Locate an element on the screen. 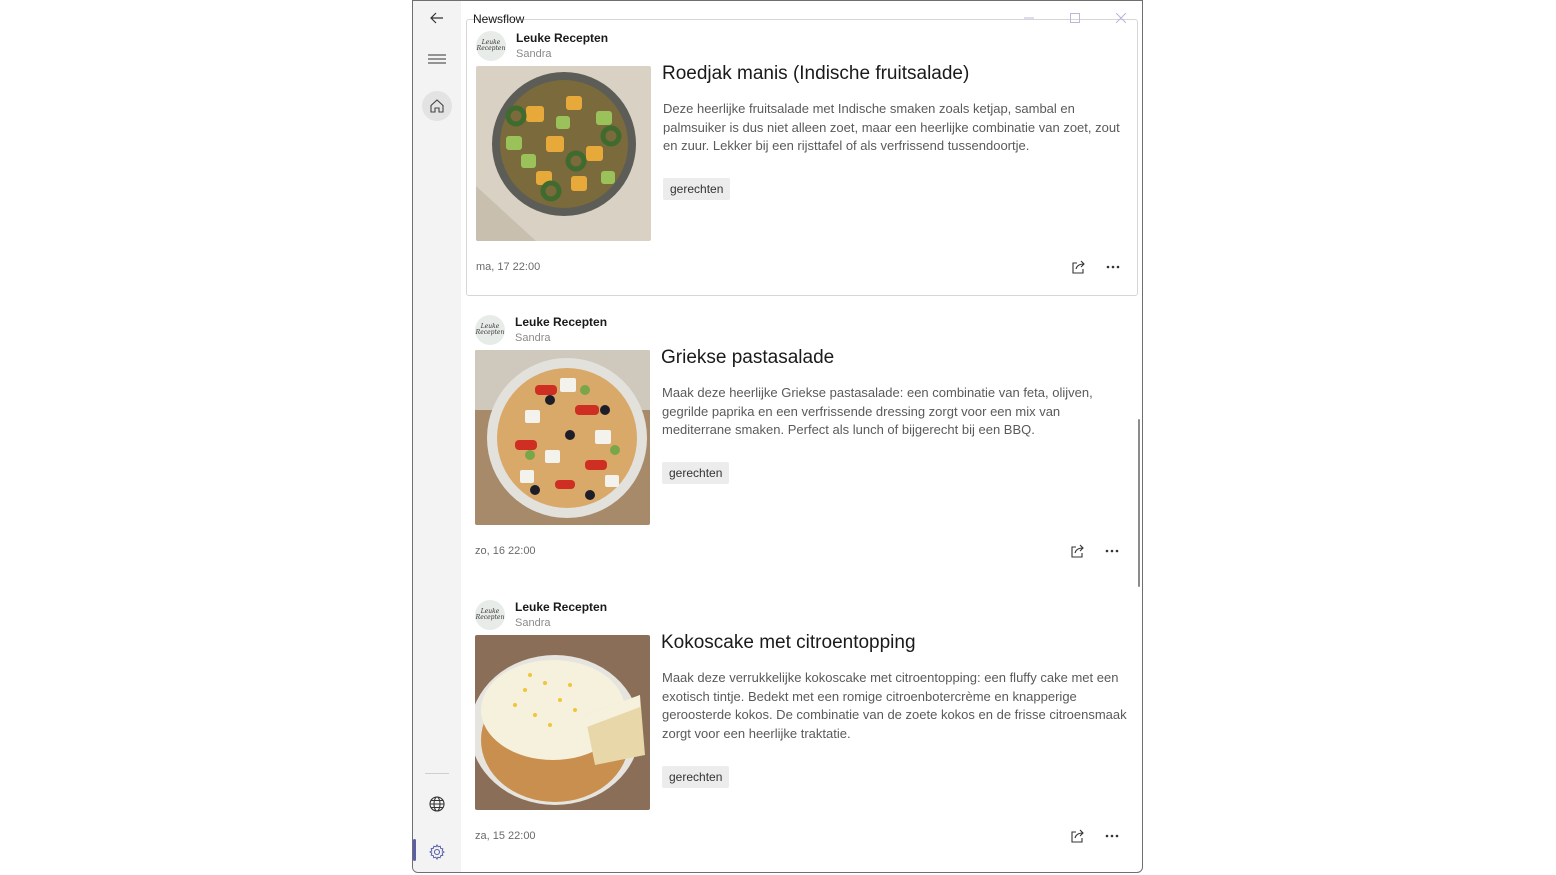 The height and width of the screenshot is (875, 1556). maximize-icon is located at coordinates (1075, 18).